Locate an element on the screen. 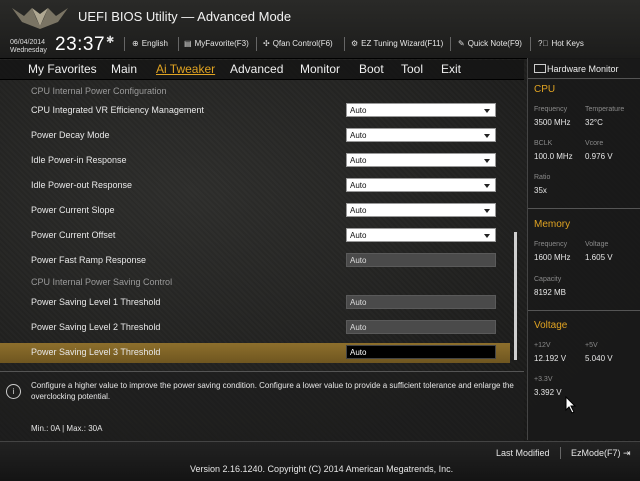  v33-value: 3.392 V is located at coordinates (548, 392).